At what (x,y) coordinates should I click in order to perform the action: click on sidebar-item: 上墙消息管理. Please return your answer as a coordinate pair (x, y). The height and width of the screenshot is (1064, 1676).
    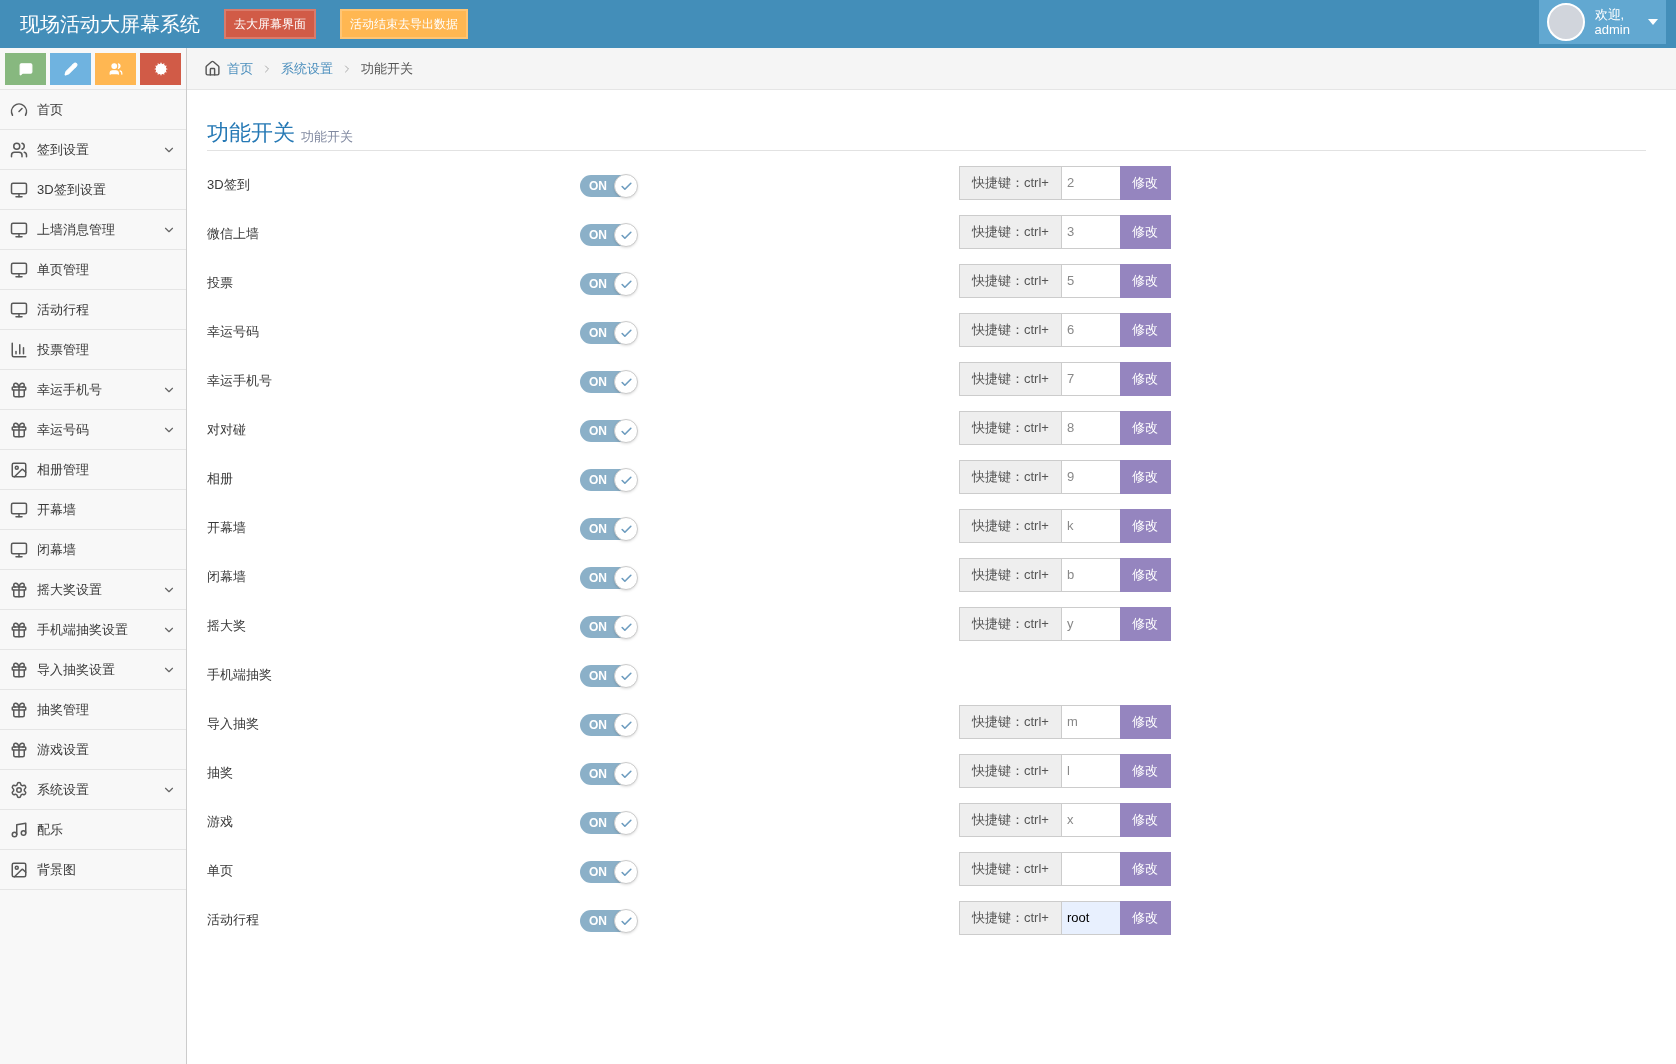
    Looking at the image, I should click on (93, 230).